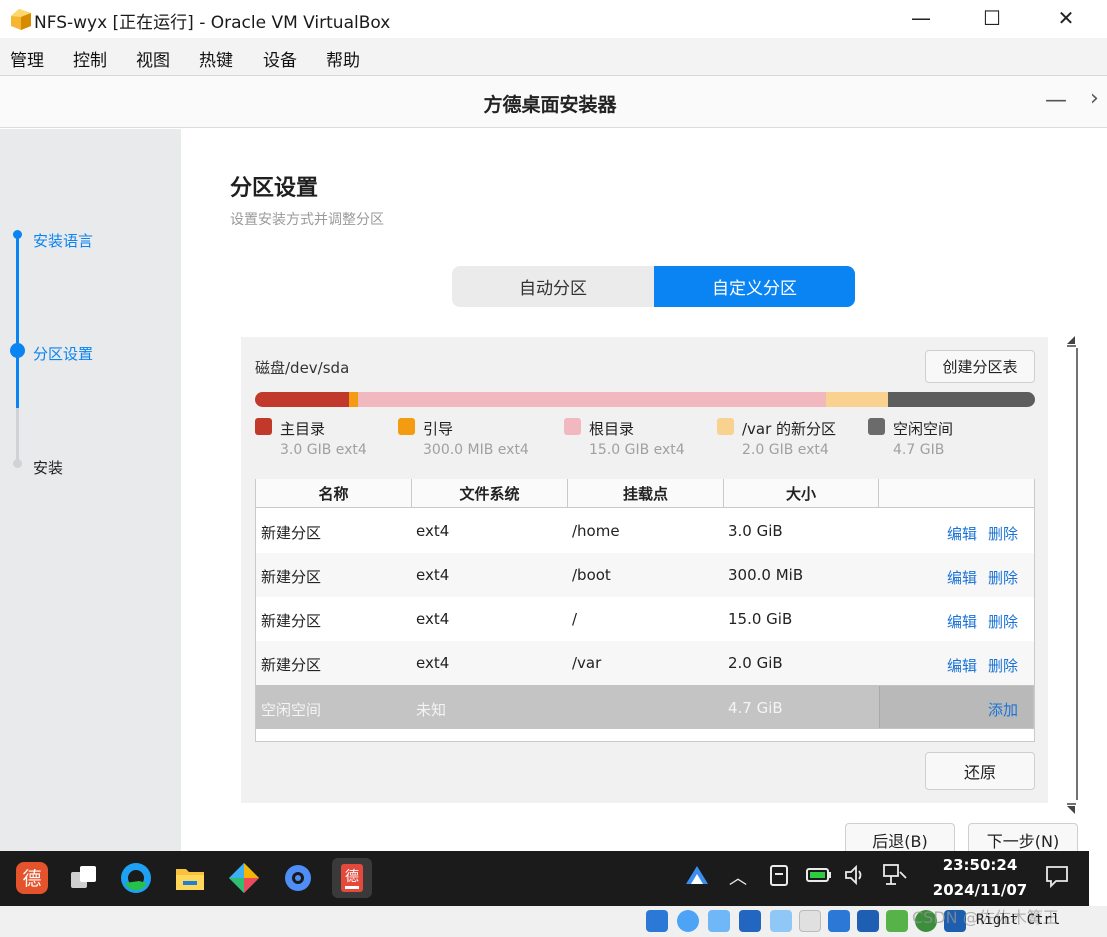  I want to click on installer-minimize-button: —, so click(1056, 100).